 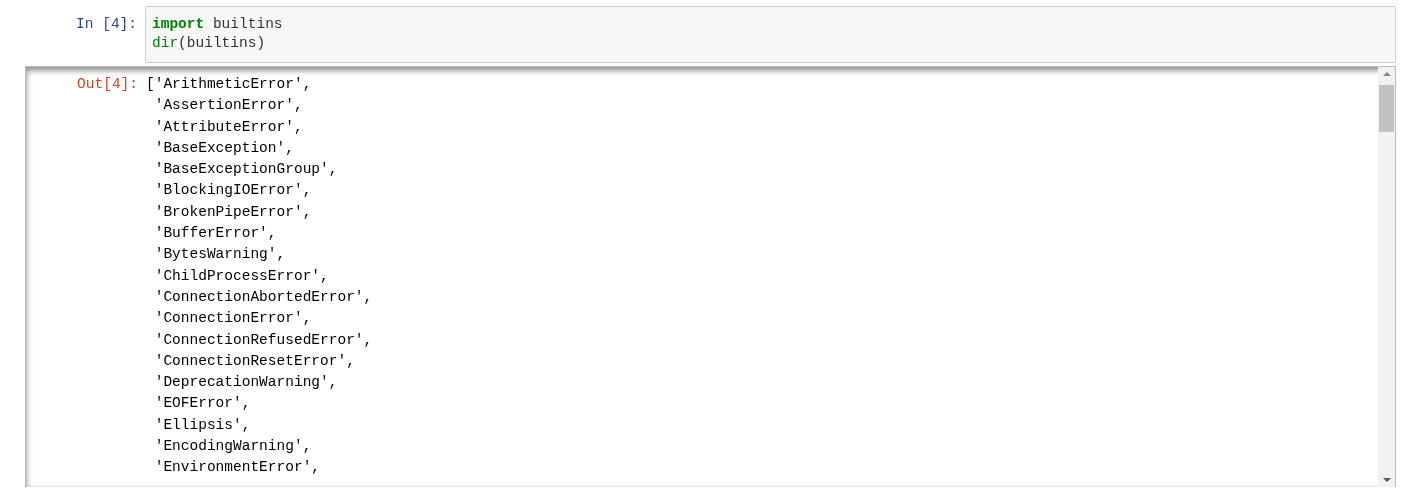 I want to click on output-line: 'BlockingIOError',, so click(x=233, y=191).